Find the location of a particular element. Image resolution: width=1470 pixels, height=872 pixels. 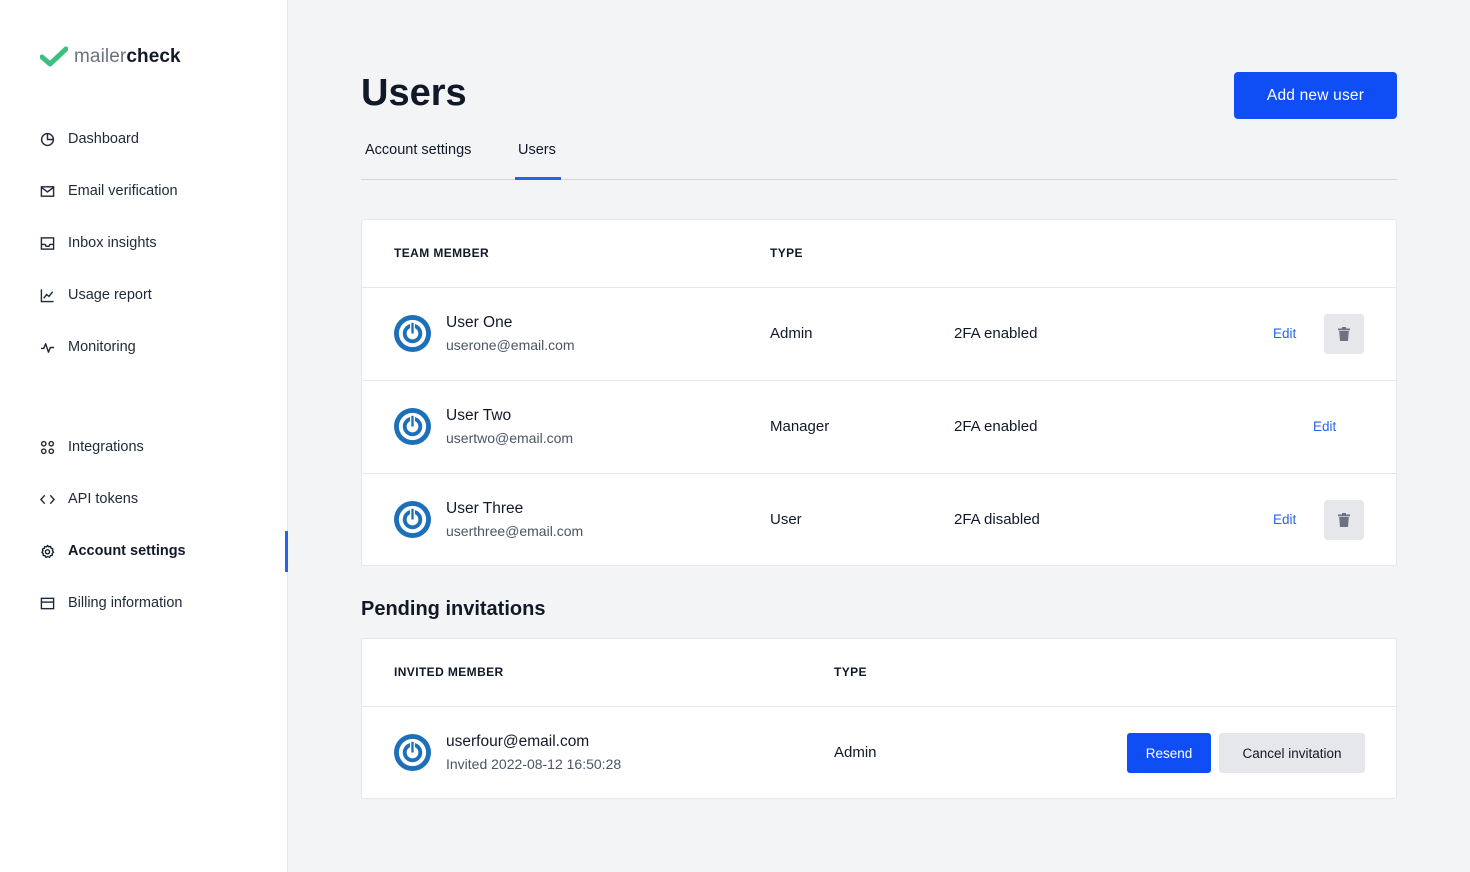

user-email: userthree@email.com is located at coordinates (515, 531).